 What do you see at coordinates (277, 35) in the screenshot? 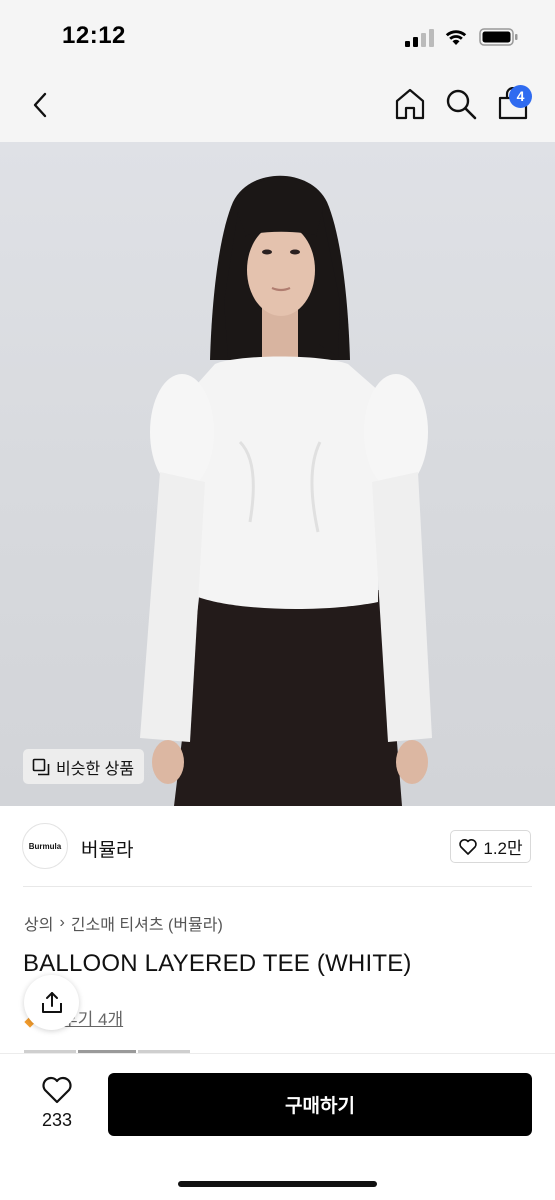
I see `status-bar: 12:12` at bounding box center [277, 35].